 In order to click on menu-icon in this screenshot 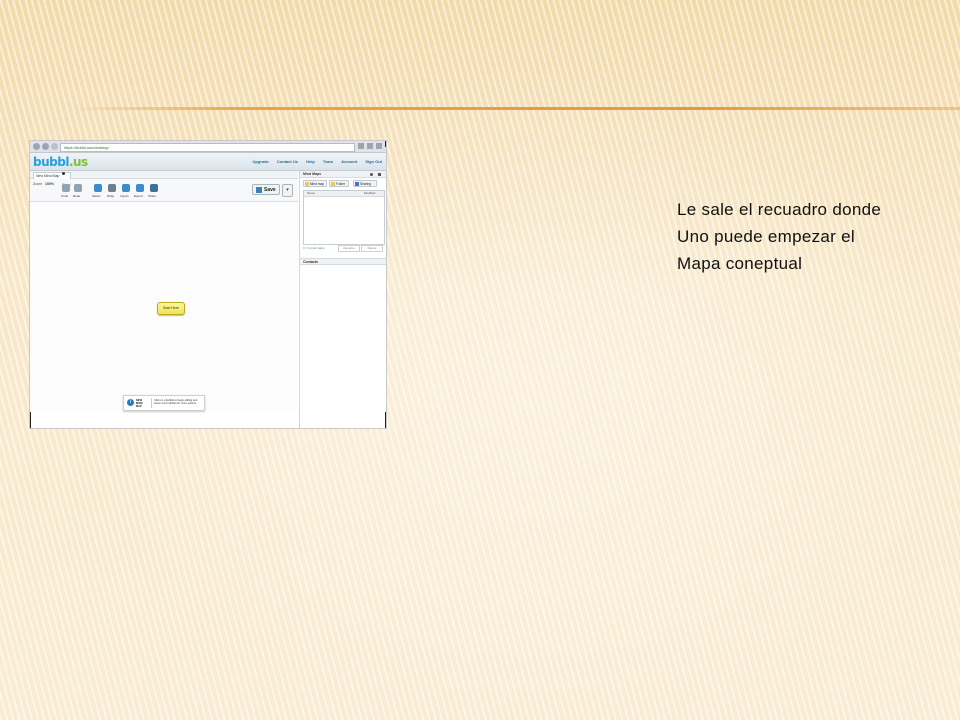, I will do `click(379, 146)`.